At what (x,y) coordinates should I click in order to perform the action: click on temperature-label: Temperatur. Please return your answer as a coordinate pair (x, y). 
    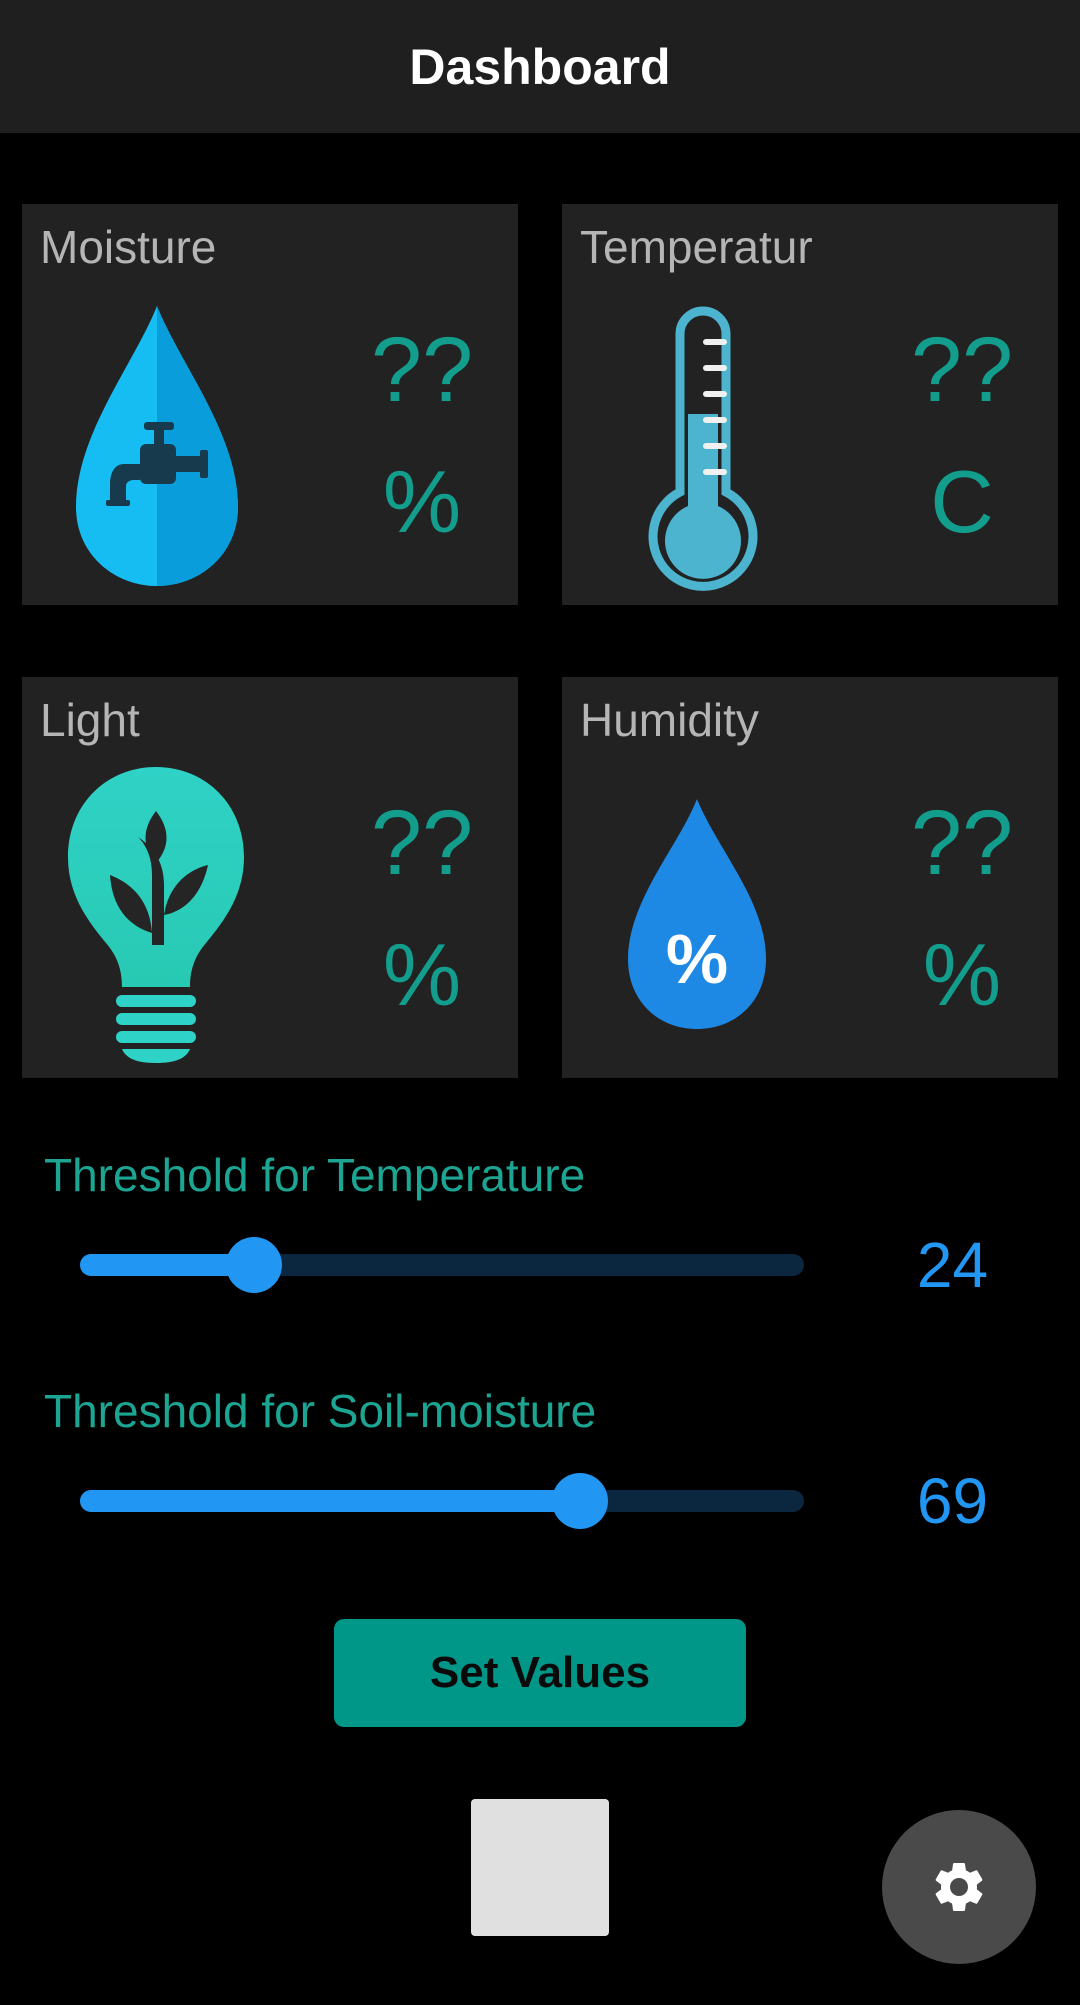
    Looking at the image, I should click on (696, 247).